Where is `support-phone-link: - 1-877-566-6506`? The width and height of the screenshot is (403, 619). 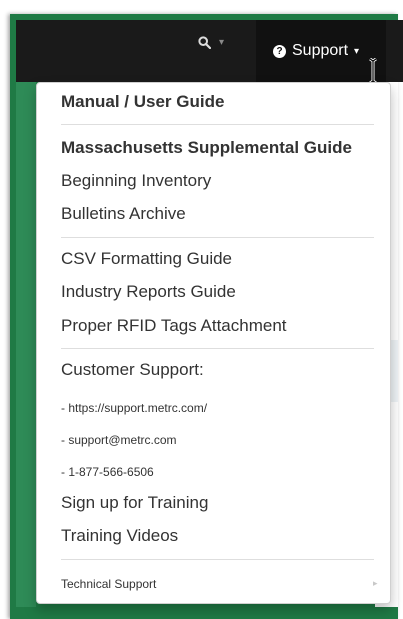 support-phone-link: - 1-877-566-6506 is located at coordinates (107, 472).